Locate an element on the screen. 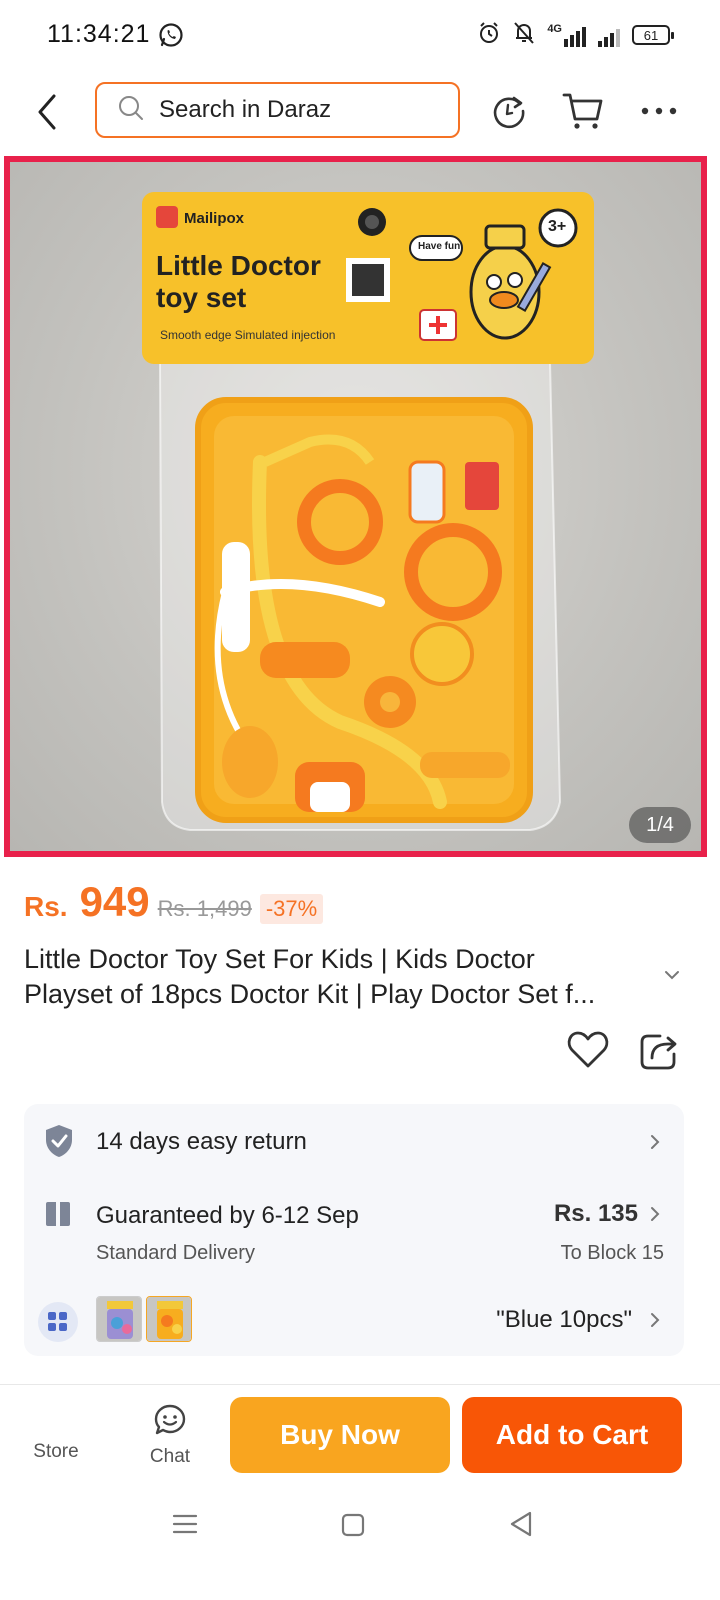 Image resolution: width=720 pixels, height=1600 pixels. chevron-down-icon is located at coordinates (672, 975).